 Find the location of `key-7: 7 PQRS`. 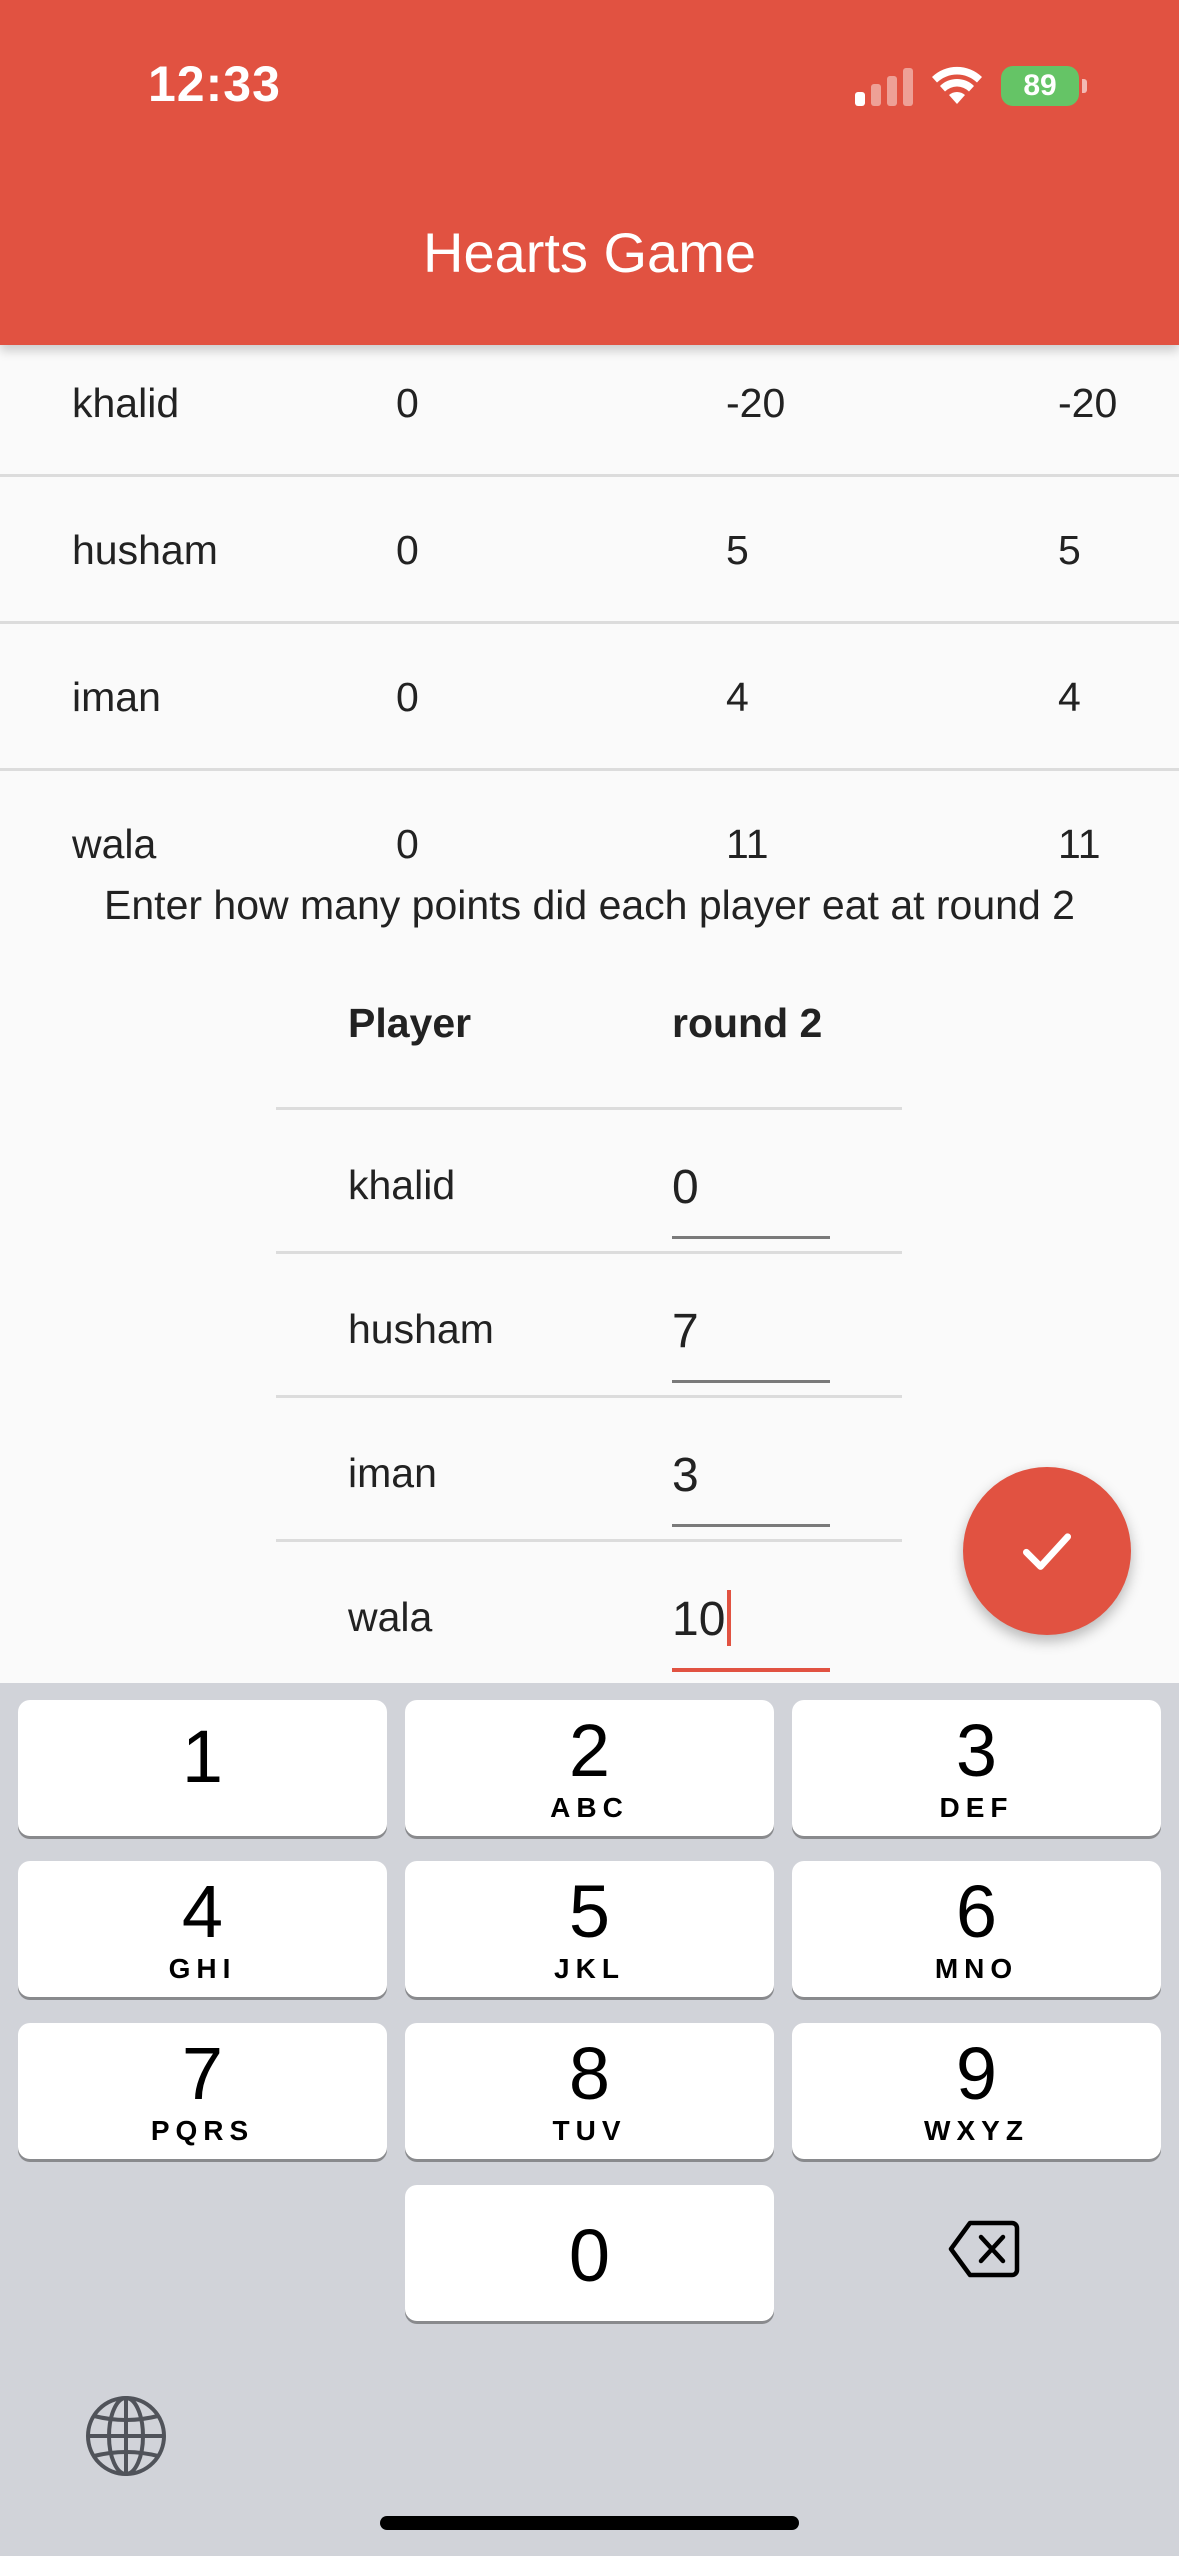

key-7: 7 PQRS is located at coordinates (202, 2091).